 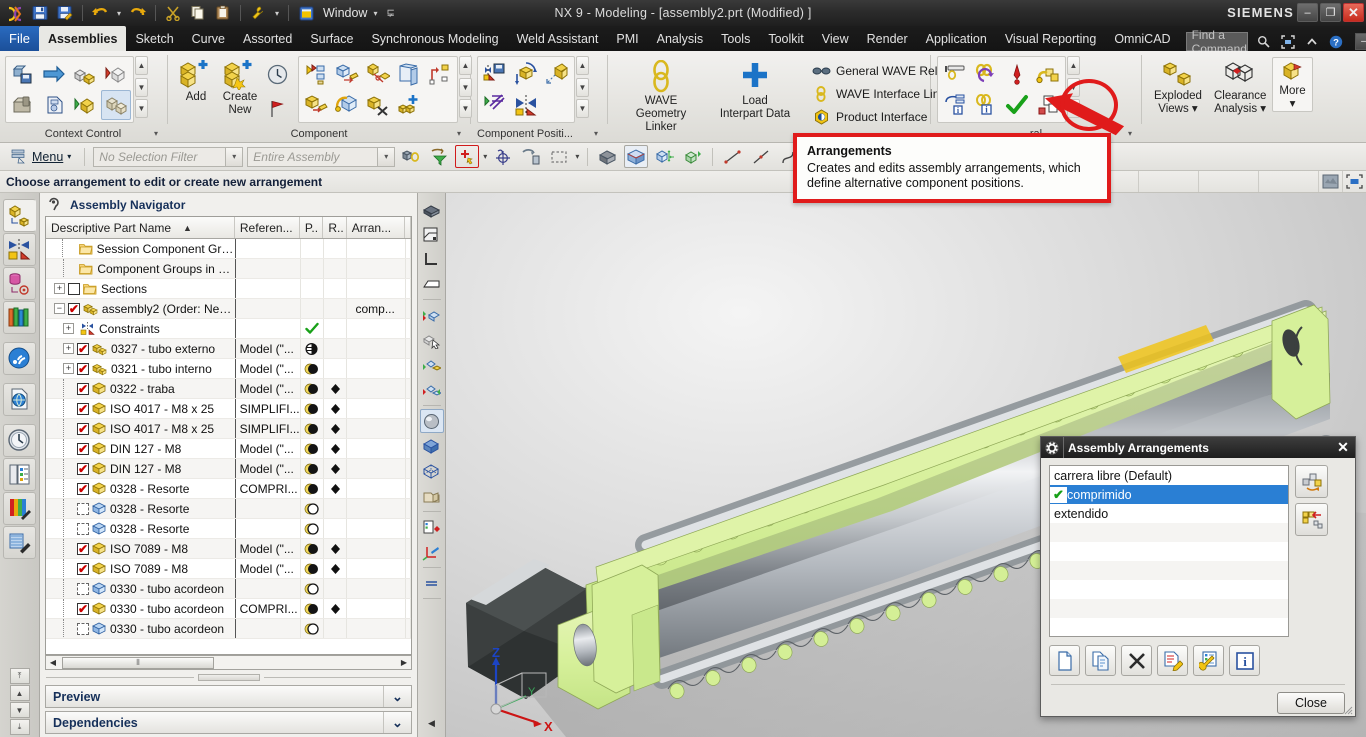 I want to click on edit-arrangement-button, so click(x=1208, y=660).